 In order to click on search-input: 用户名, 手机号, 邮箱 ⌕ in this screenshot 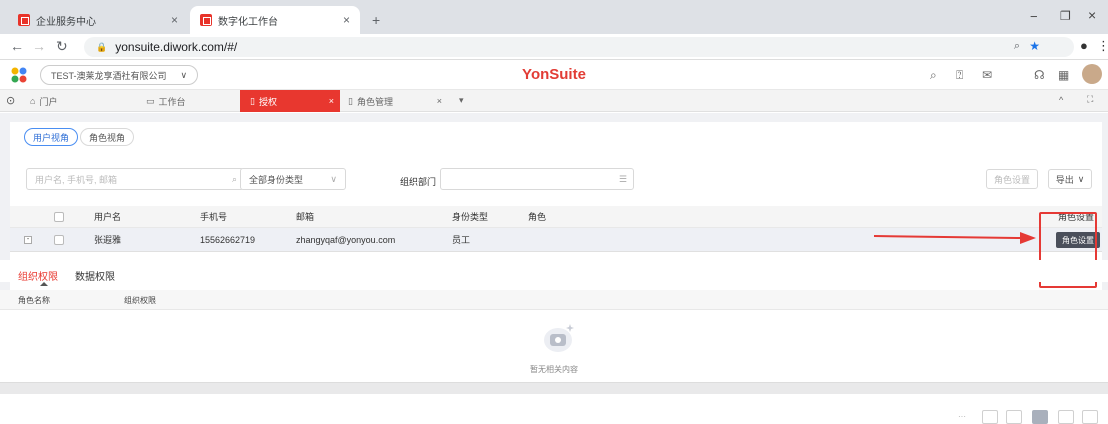, I will do `click(135, 179)`.